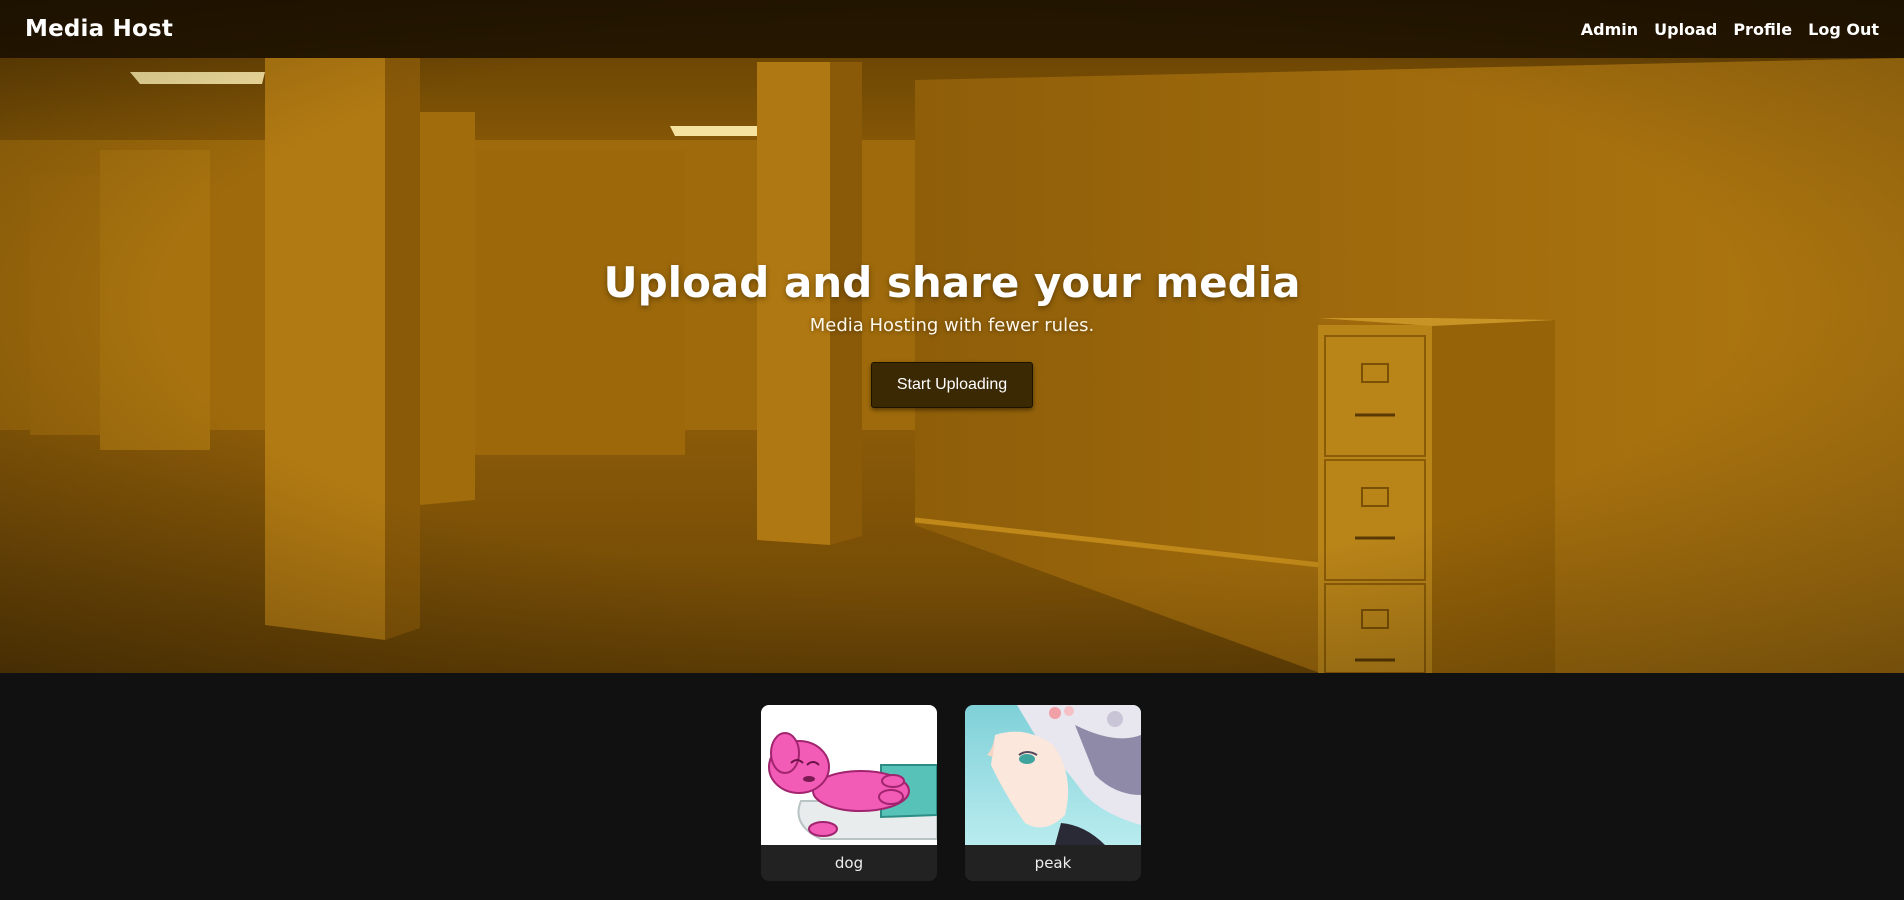  What do you see at coordinates (952, 385) in the screenshot?
I see `start-uploading-button: Start Uploading` at bounding box center [952, 385].